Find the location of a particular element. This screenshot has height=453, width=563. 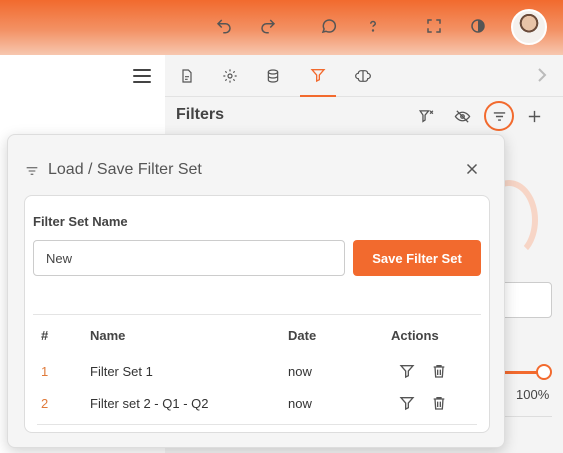

database-icon is located at coordinates (273, 76).